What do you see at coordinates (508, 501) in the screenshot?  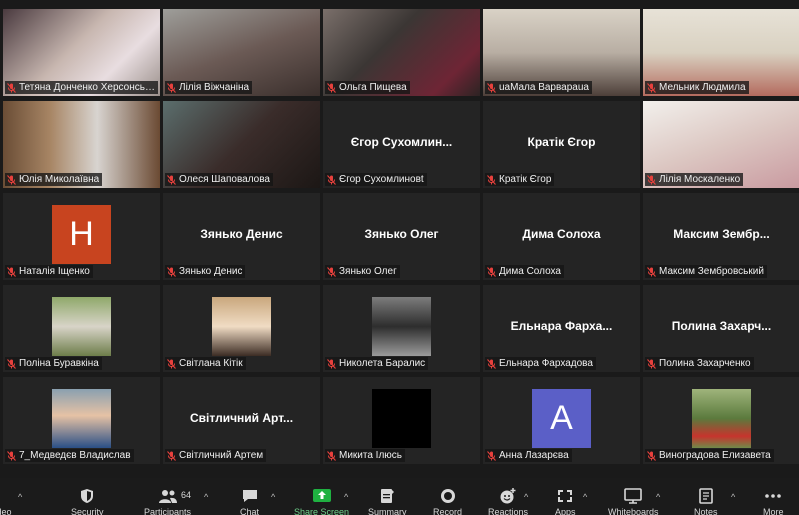 I see `reactions-button: Reactions` at bounding box center [508, 501].